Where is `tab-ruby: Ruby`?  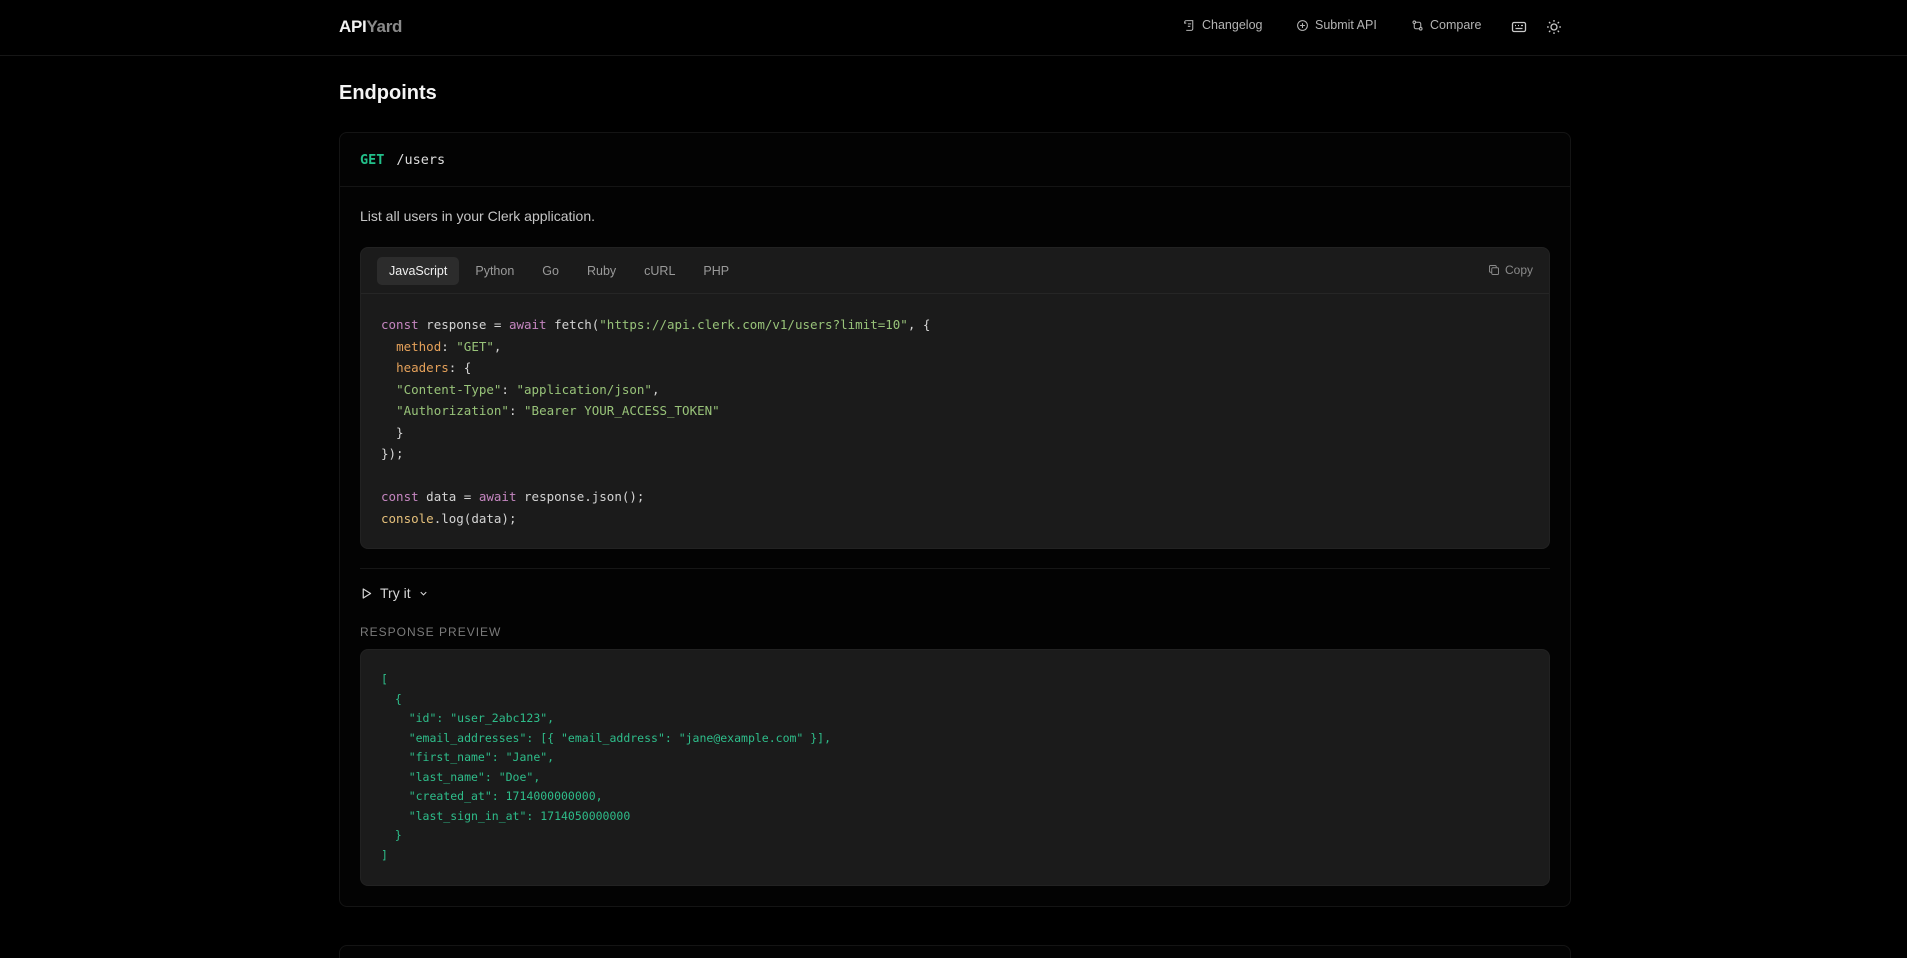
tab-ruby: Ruby is located at coordinates (601, 271).